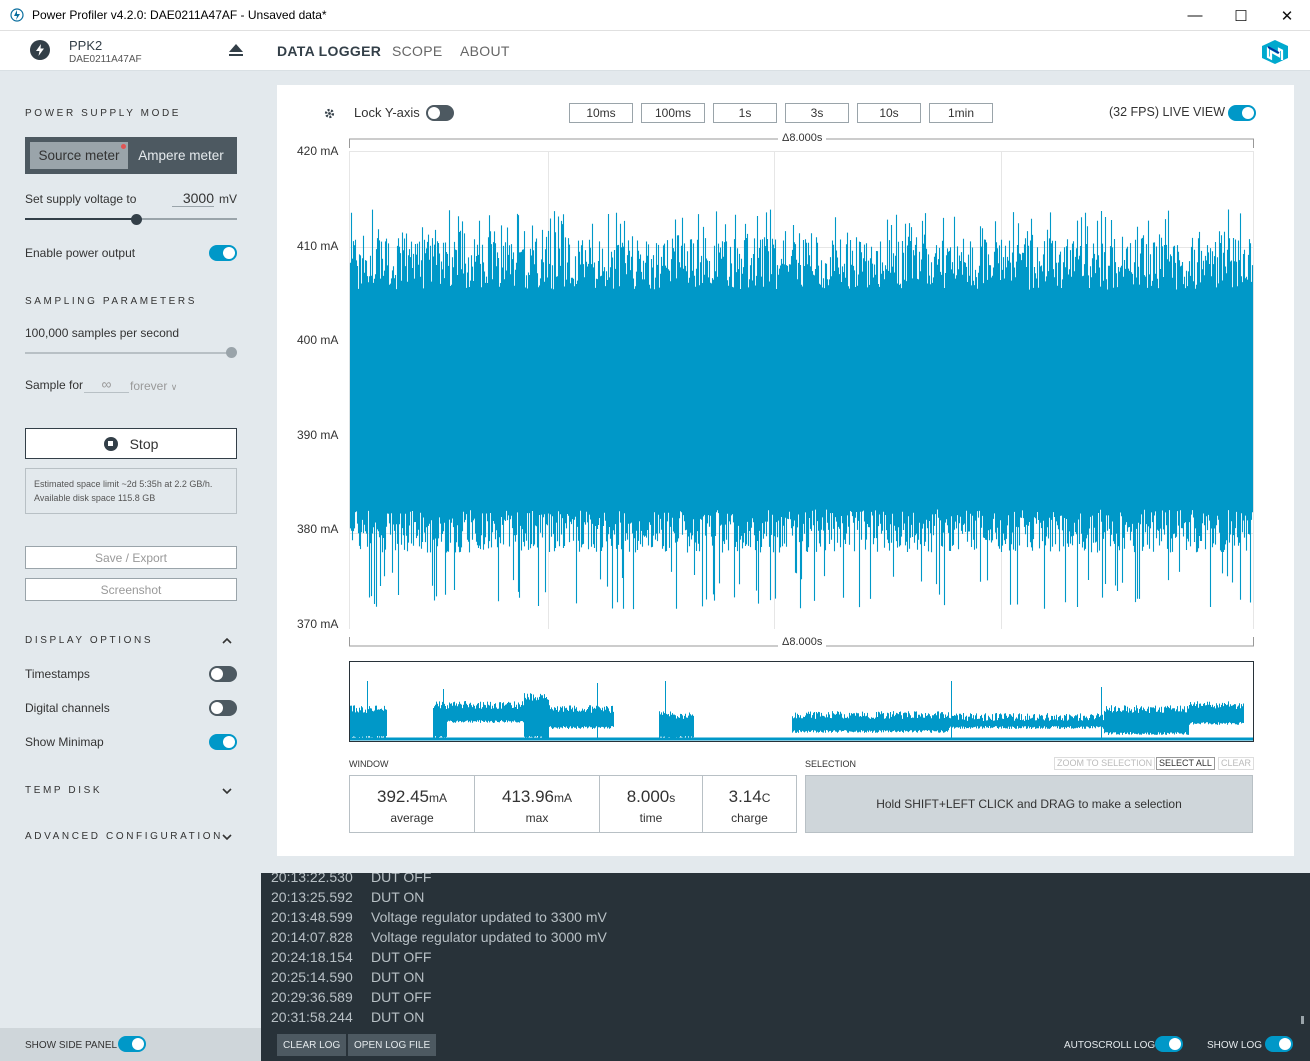 The image size is (1310, 1061). What do you see at coordinates (40, 50) in the screenshot?
I see `lightning-icon` at bounding box center [40, 50].